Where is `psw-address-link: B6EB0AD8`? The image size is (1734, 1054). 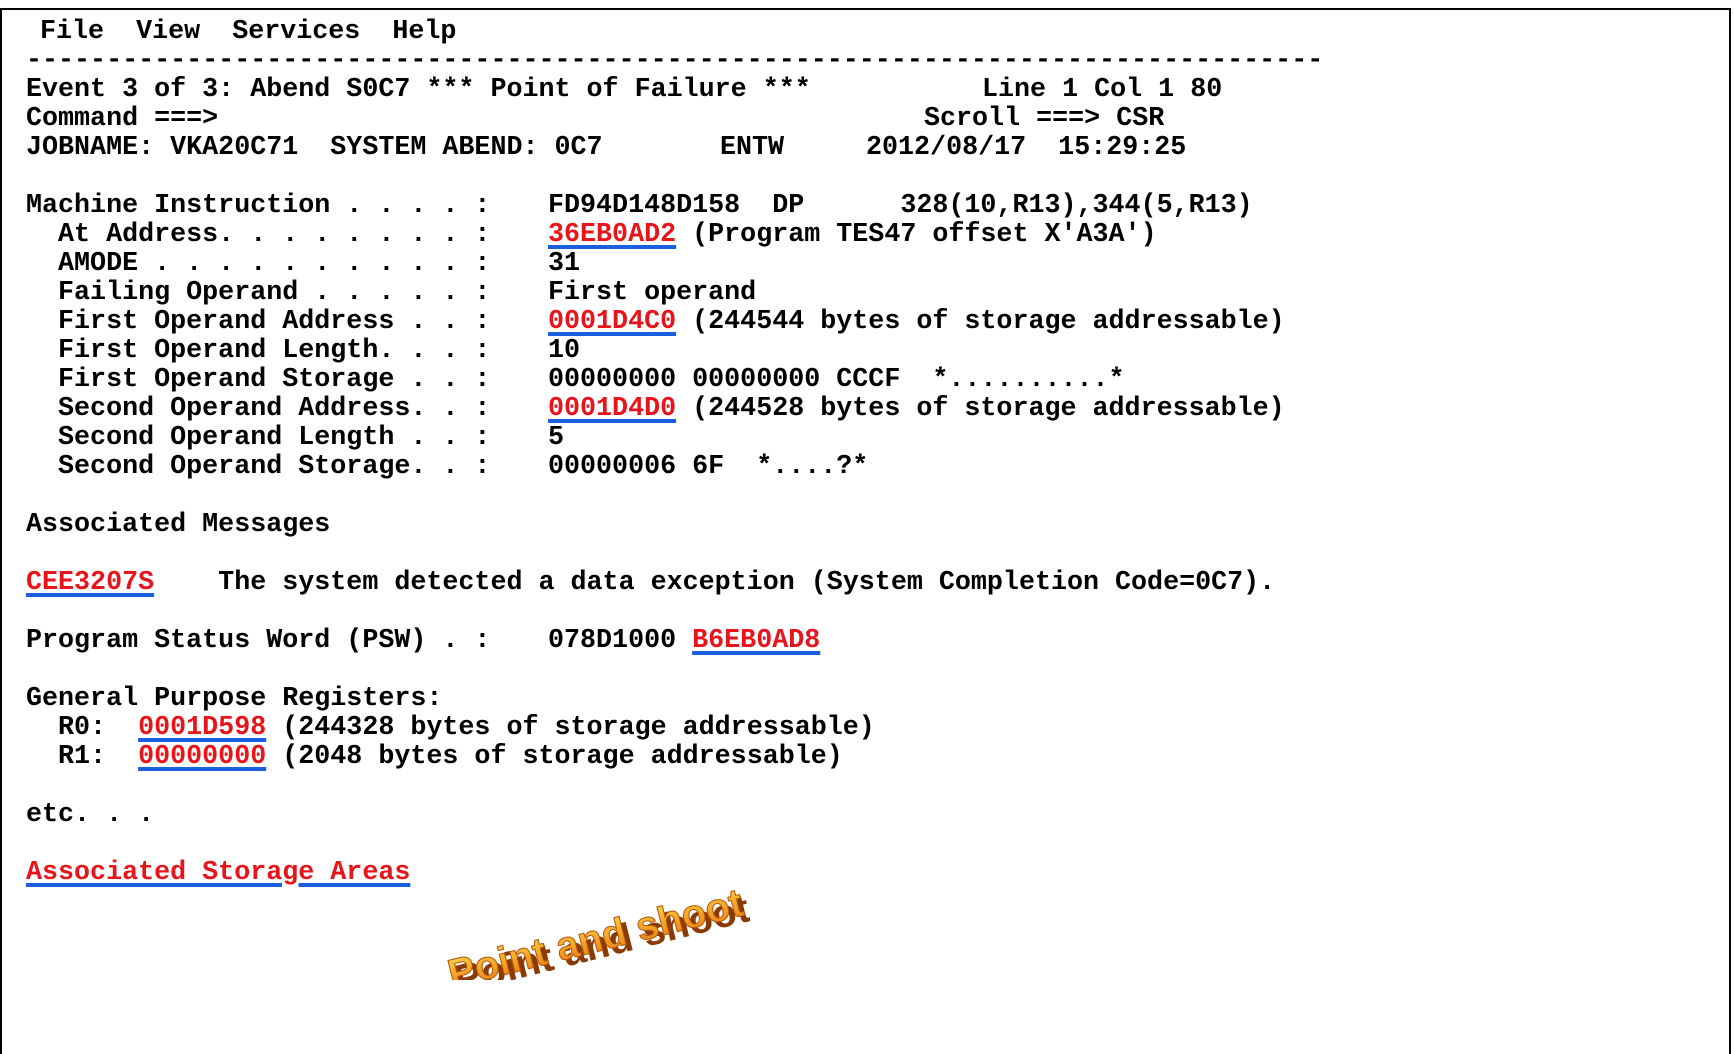
psw-address-link: B6EB0AD8 is located at coordinates (756, 641).